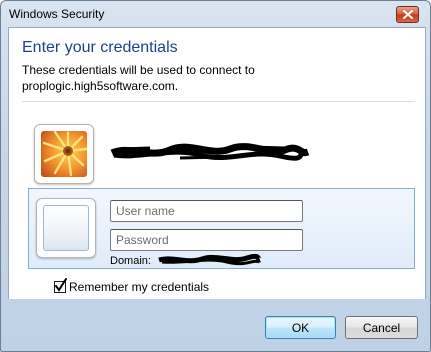 This screenshot has width=431, height=352. I want to click on divider, so click(218, 101).